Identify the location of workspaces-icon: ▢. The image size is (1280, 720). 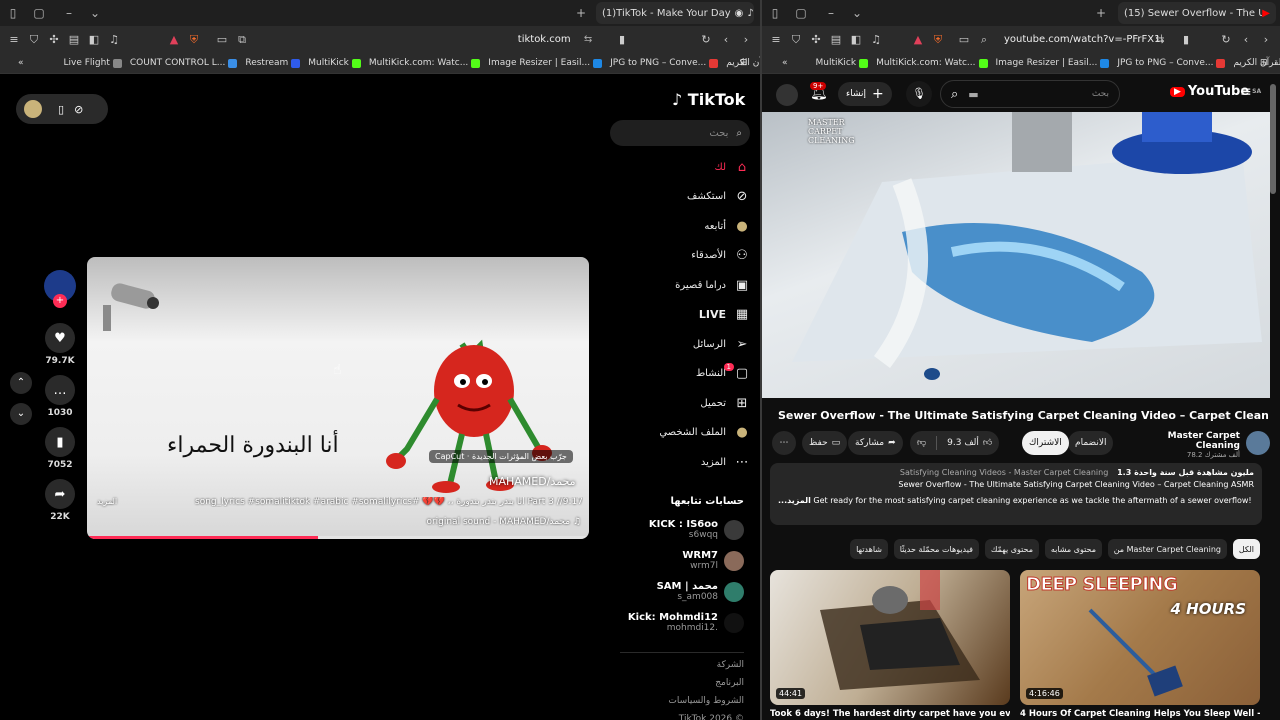
(801, 13).